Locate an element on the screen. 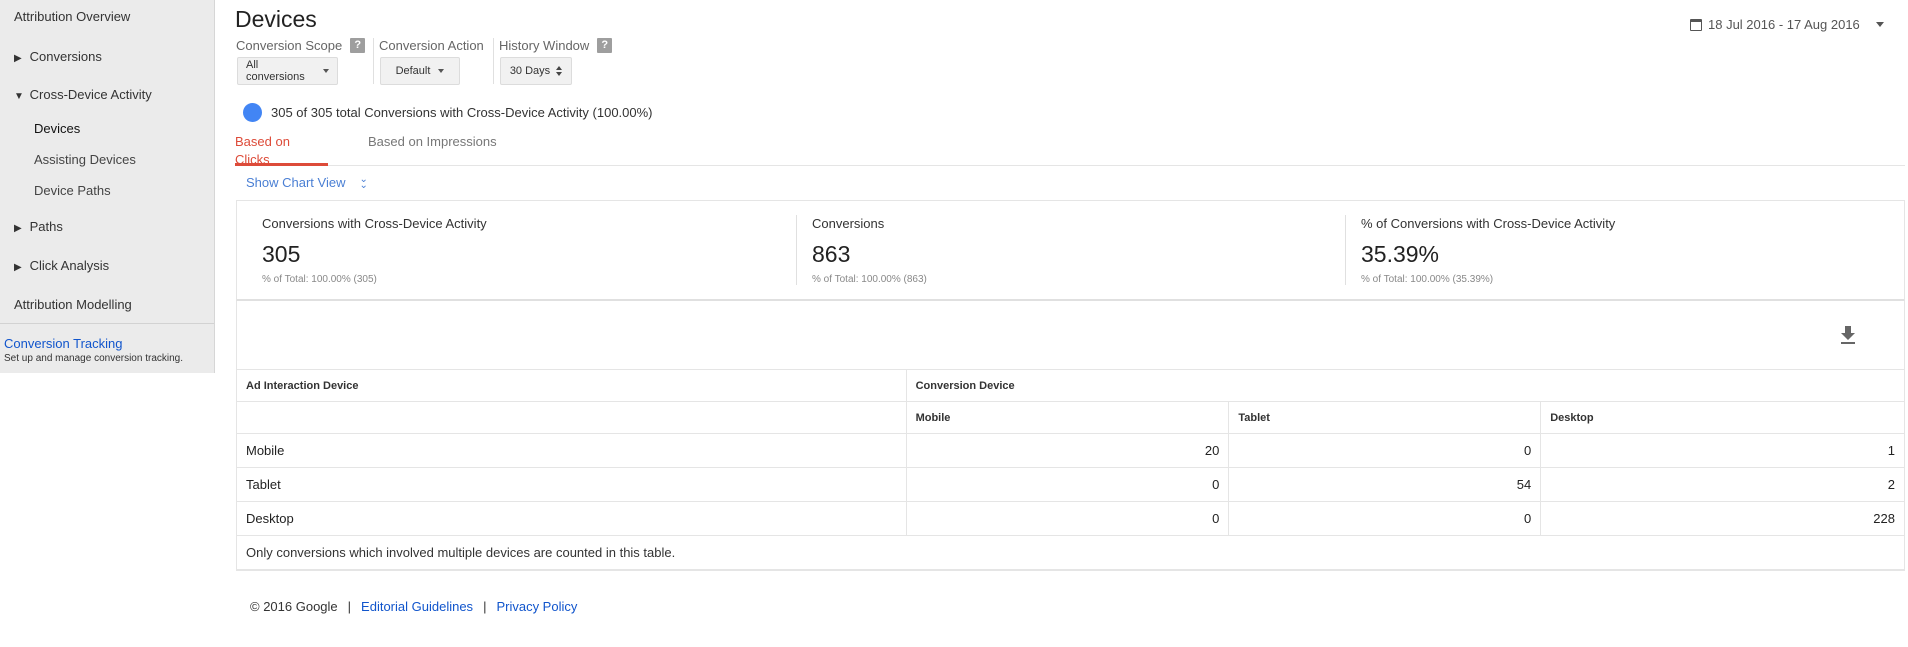 The height and width of the screenshot is (647, 1908). date-range-picker: 18 Jul 2016 - 17 Aug 2016 is located at coordinates (1787, 24).